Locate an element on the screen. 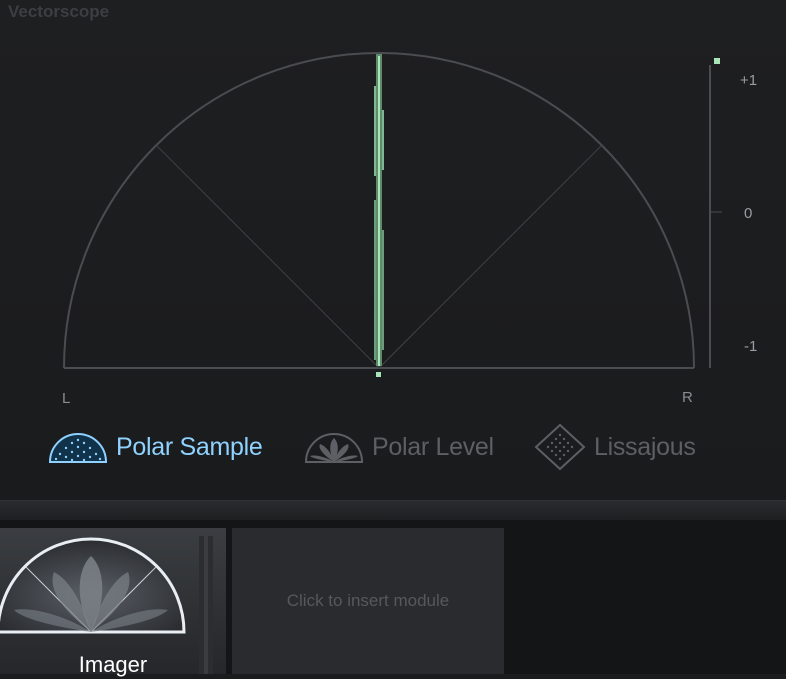 Image resolution: width=786 pixels, height=679 pixels. mode-polar-sample-button: Polar Sample is located at coordinates (155, 447).